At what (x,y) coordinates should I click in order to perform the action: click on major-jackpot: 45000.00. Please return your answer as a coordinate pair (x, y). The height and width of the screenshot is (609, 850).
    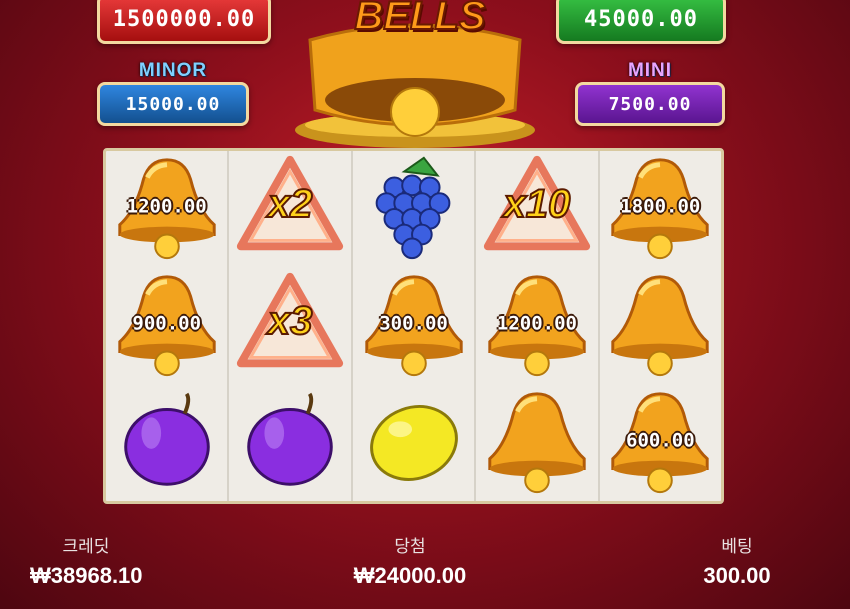
    Looking at the image, I should click on (641, 22).